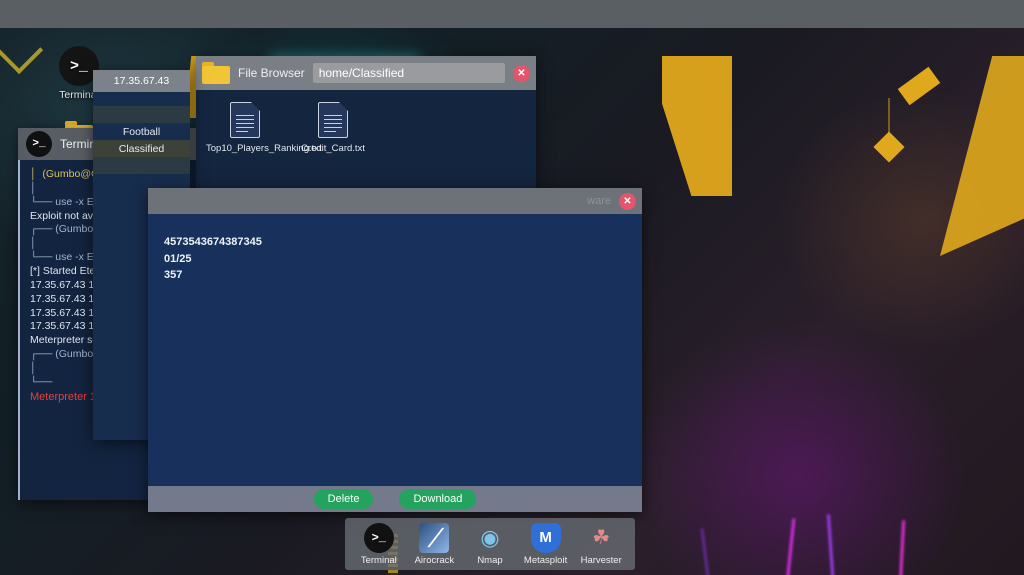 The width and height of the screenshot is (1024, 575). I want to click on text-line: 4573543674387345, so click(213, 242).